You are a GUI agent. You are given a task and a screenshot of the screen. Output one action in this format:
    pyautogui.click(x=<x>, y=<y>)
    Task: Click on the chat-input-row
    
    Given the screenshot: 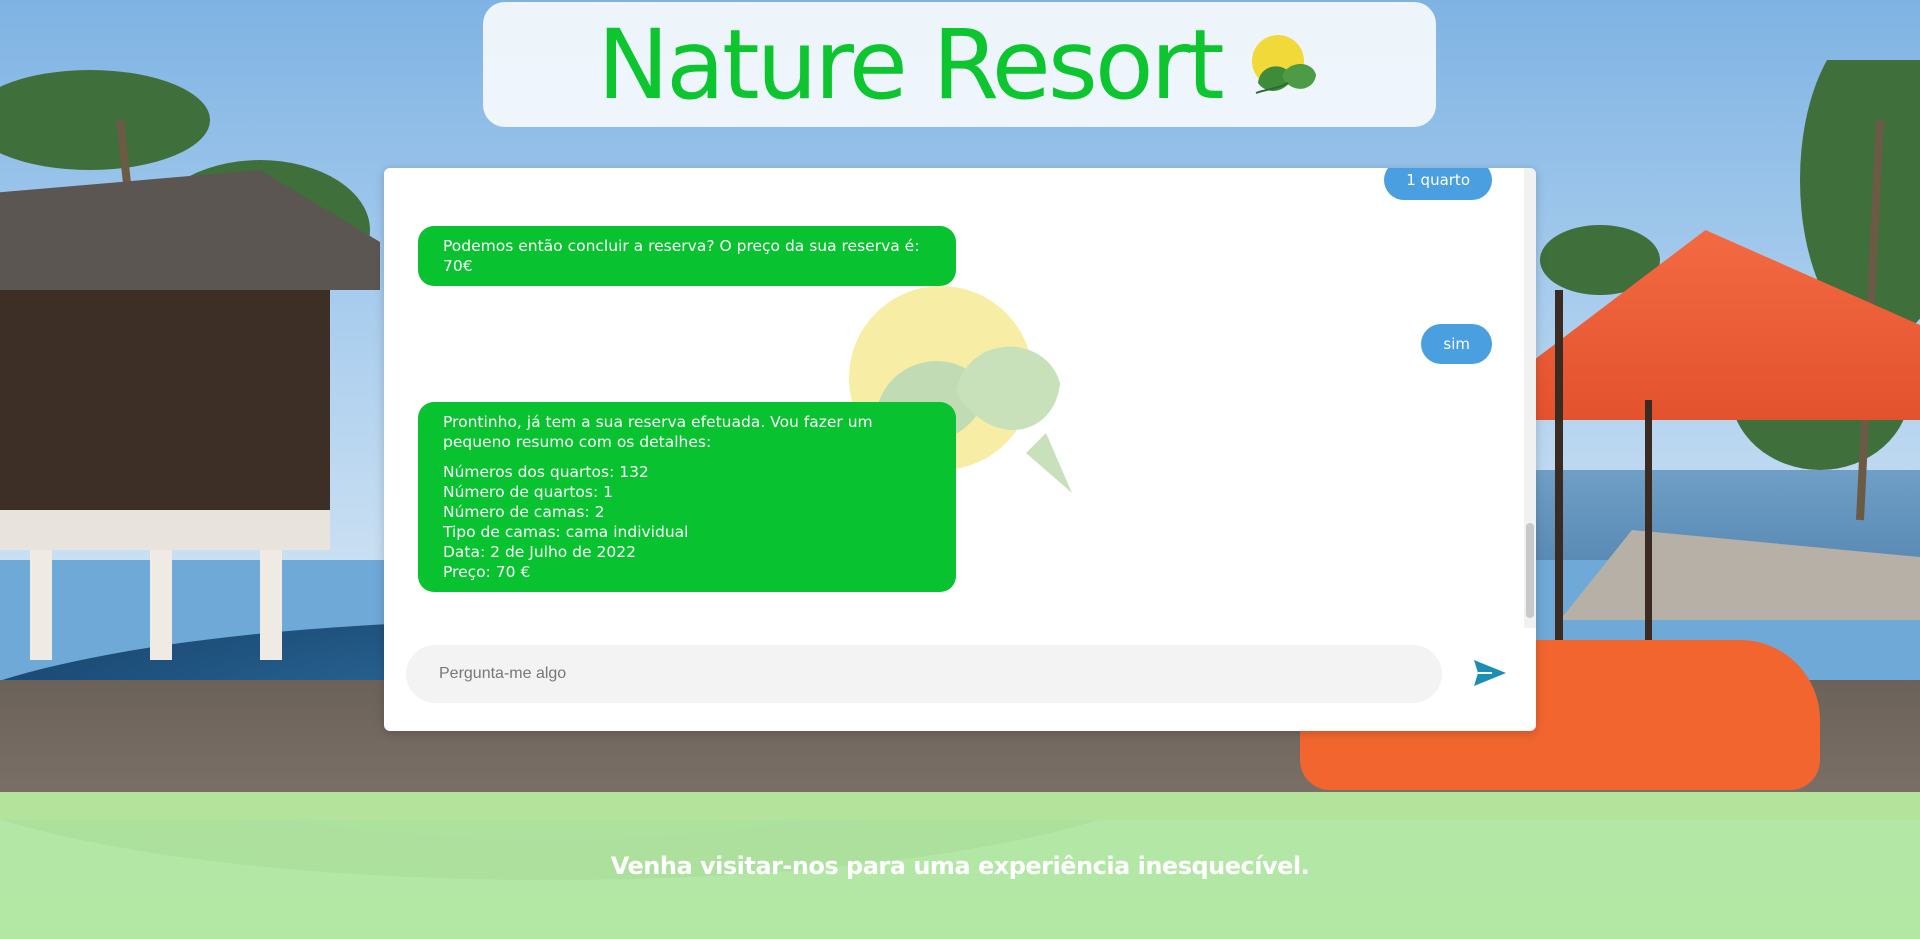 What is the action you would take?
    pyautogui.click(x=961, y=674)
    